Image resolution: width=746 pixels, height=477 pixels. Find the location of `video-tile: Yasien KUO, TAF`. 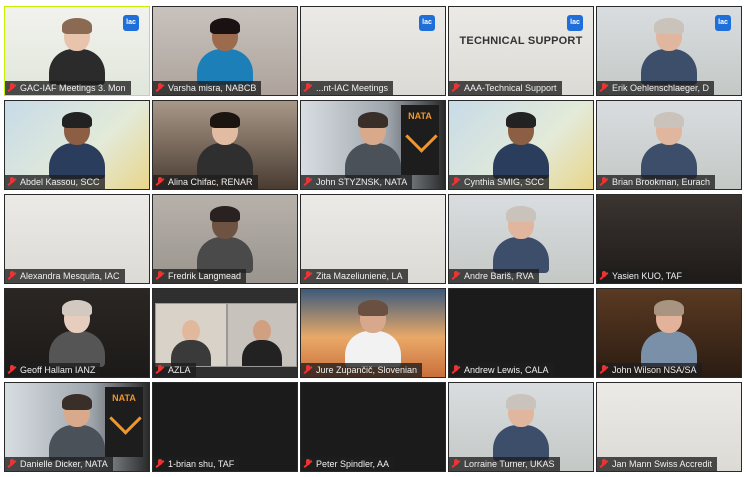

video-tile: Yasien KUO, TAF is located at coordinates (669, 239).